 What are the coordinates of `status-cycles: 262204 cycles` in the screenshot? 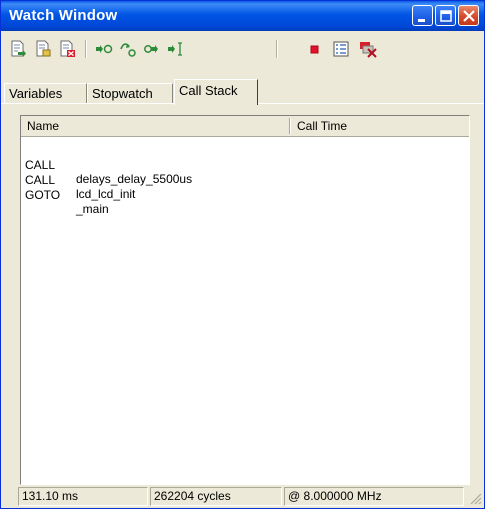 It's located at (216, 496).